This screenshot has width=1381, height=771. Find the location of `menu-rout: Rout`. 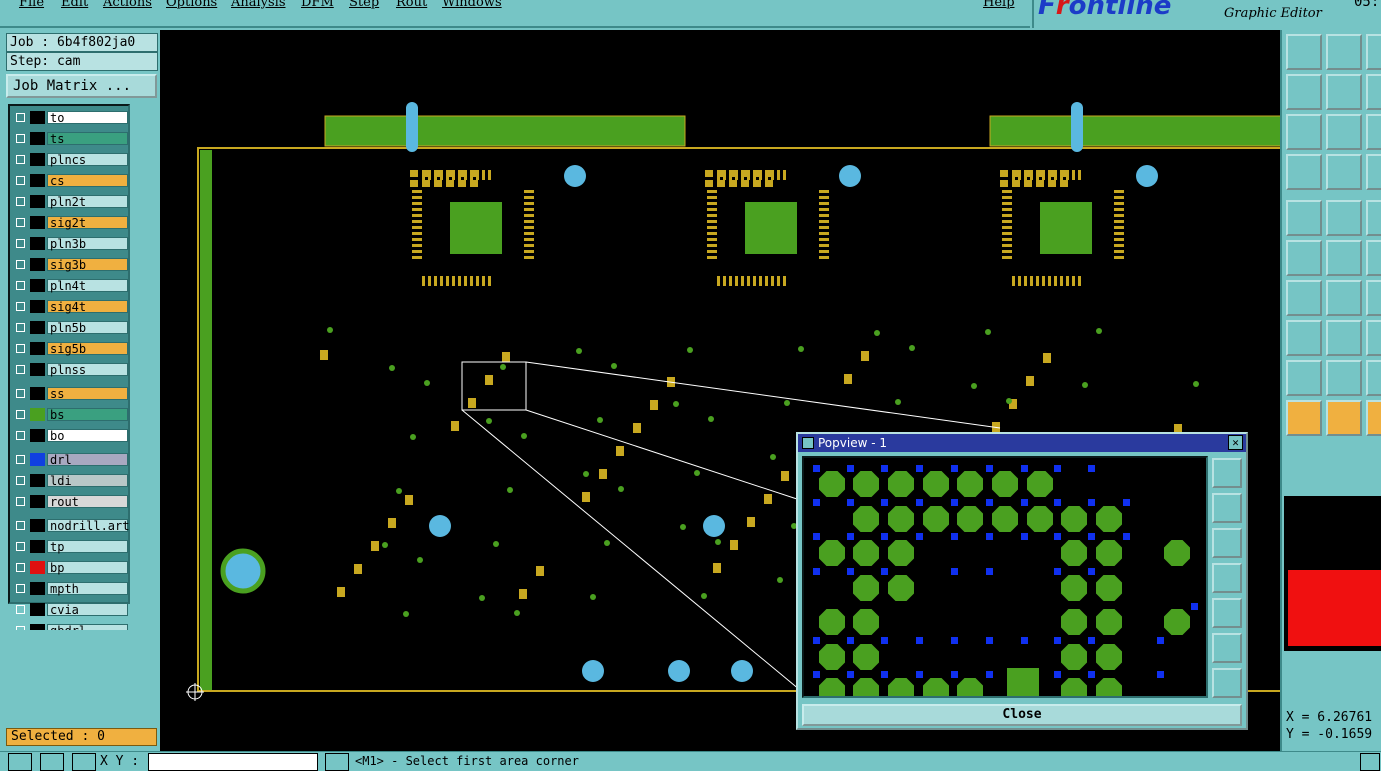

menu-rout: Rout is located at coordinates (411, 5).